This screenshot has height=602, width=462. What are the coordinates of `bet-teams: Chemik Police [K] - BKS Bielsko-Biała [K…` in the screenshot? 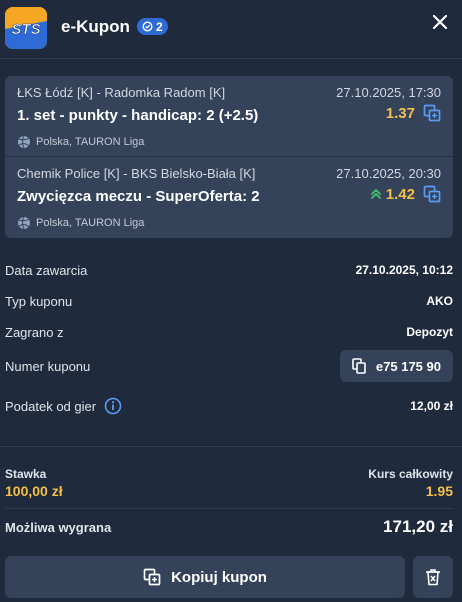 It's located at (136, 173).